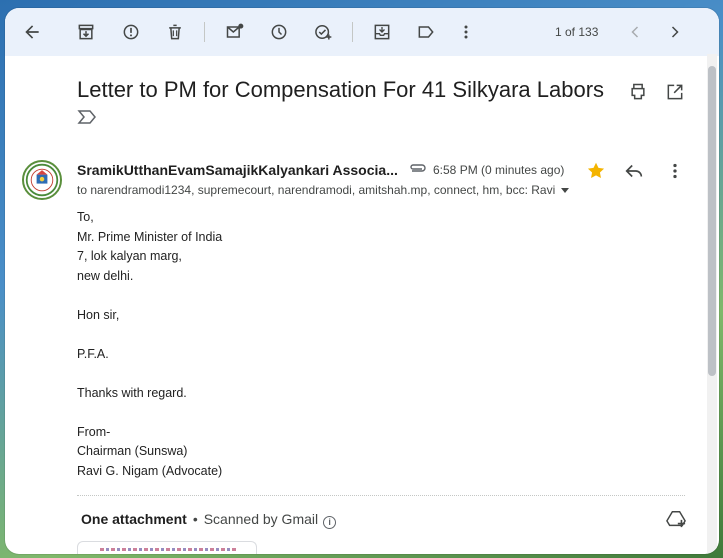 Image resolution: width=723 pixels, height=558 pixels. What do you see at coordinates (235, 32) in the screenshot?
I see `mark-unread-icon` at bounding box center [235, 32].